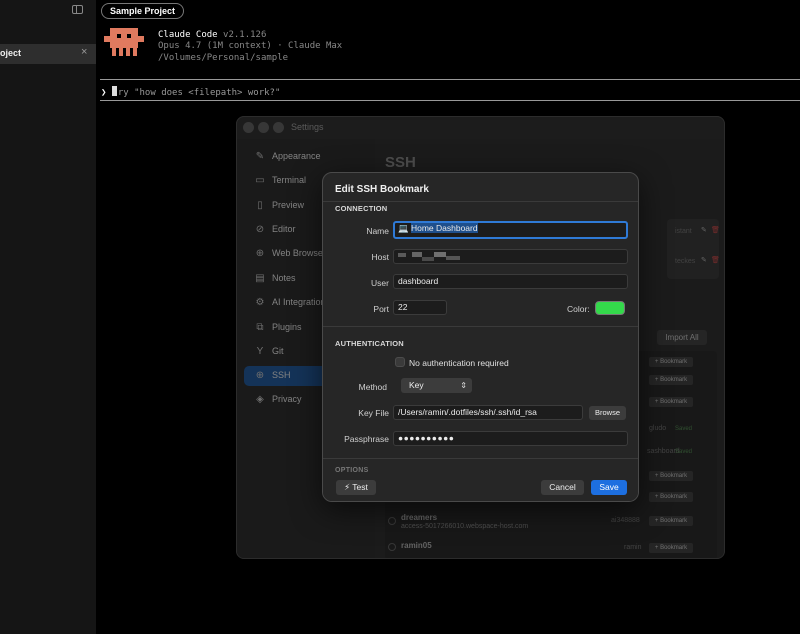 Image resolution: width=800 pixels, height=634 pixels. Describe the element at coordinates (377, 231) in the screenshot. I see `name-label: Name` at that location.